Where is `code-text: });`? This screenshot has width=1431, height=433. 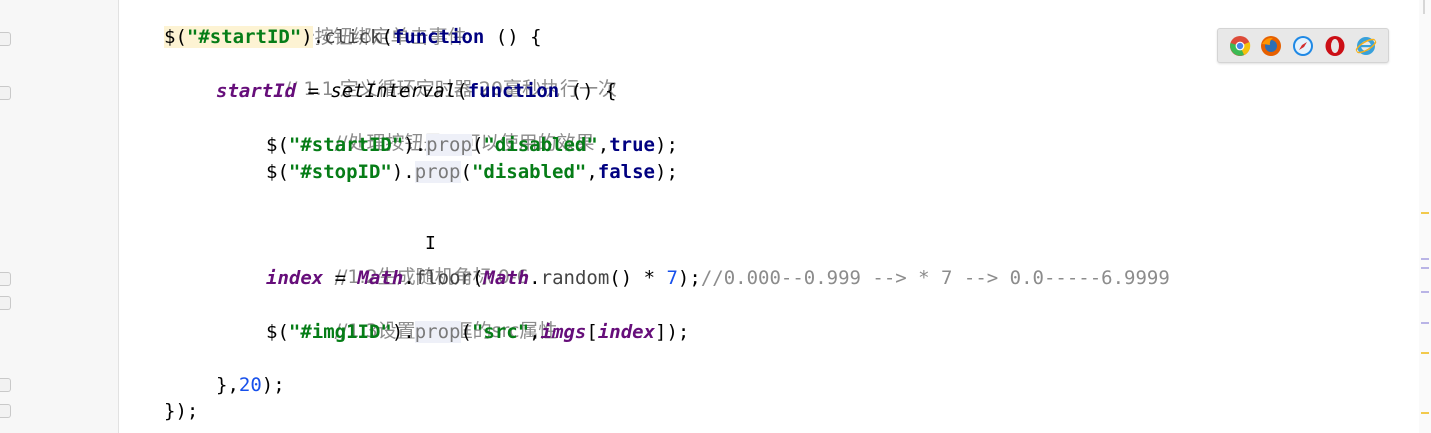
code-text: }); is located at coordinates (181, 411).